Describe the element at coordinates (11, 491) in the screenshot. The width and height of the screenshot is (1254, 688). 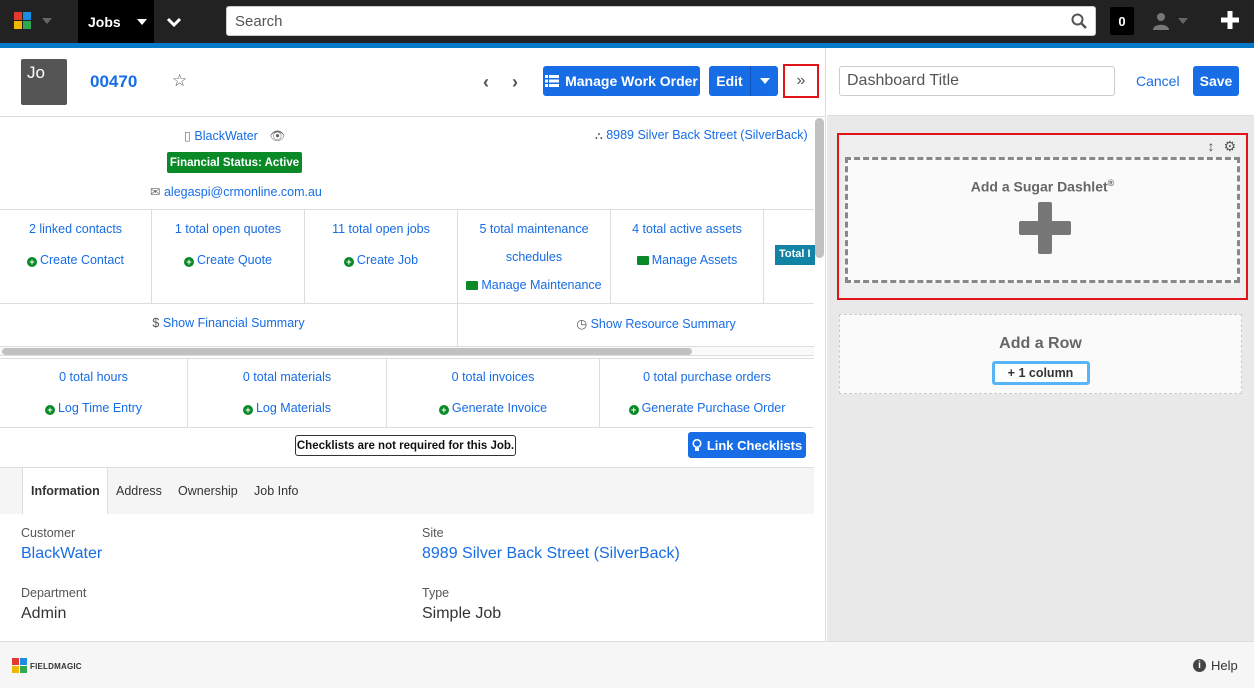
I see `tabs-gutter` at that location.